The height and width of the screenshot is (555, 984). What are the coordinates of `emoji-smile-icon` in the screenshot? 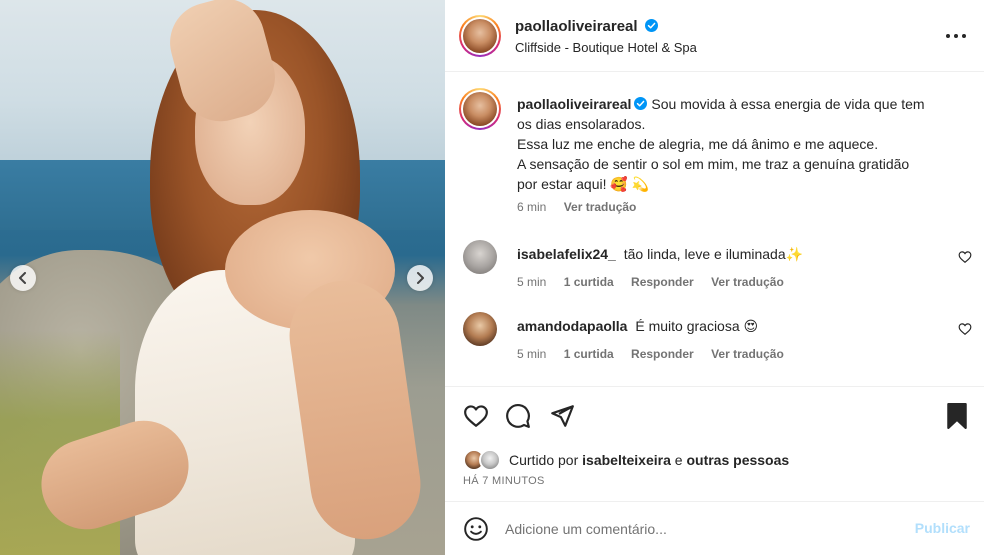 It's located at (476, 529).